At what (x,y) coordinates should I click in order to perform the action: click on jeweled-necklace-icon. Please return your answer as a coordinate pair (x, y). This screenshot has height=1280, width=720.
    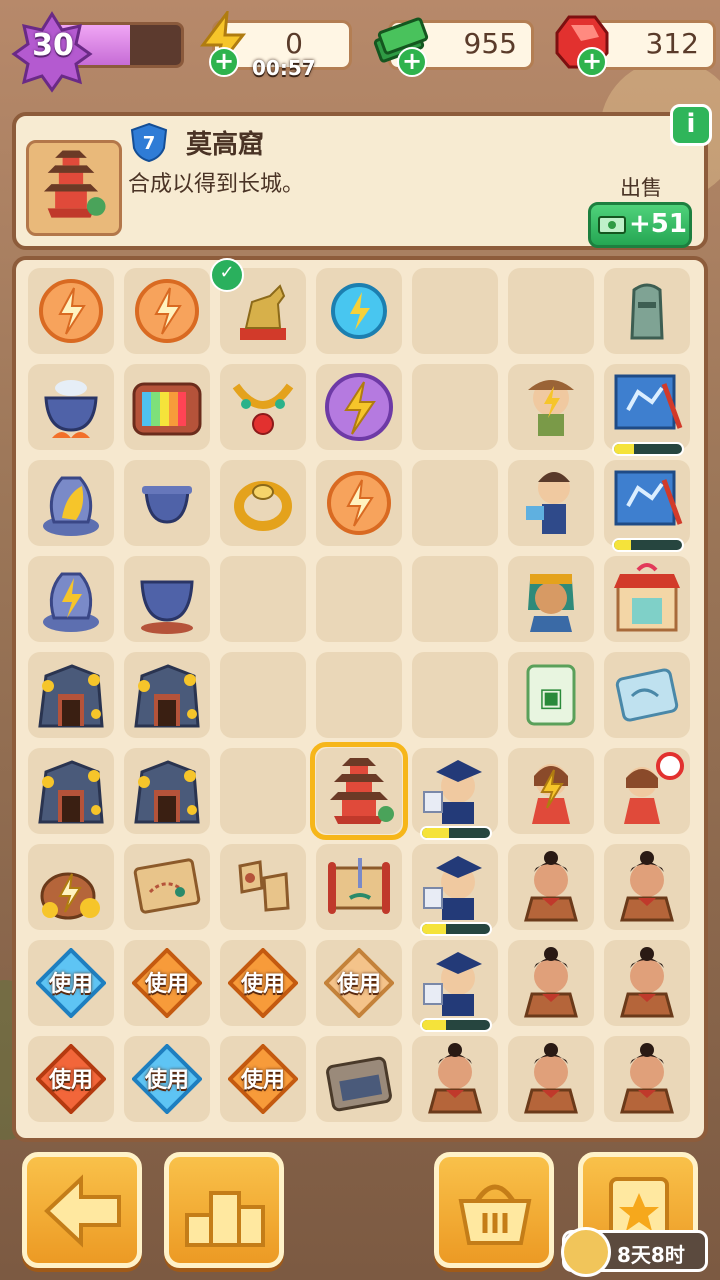
    Looking at the image, I should click on (263, 409).